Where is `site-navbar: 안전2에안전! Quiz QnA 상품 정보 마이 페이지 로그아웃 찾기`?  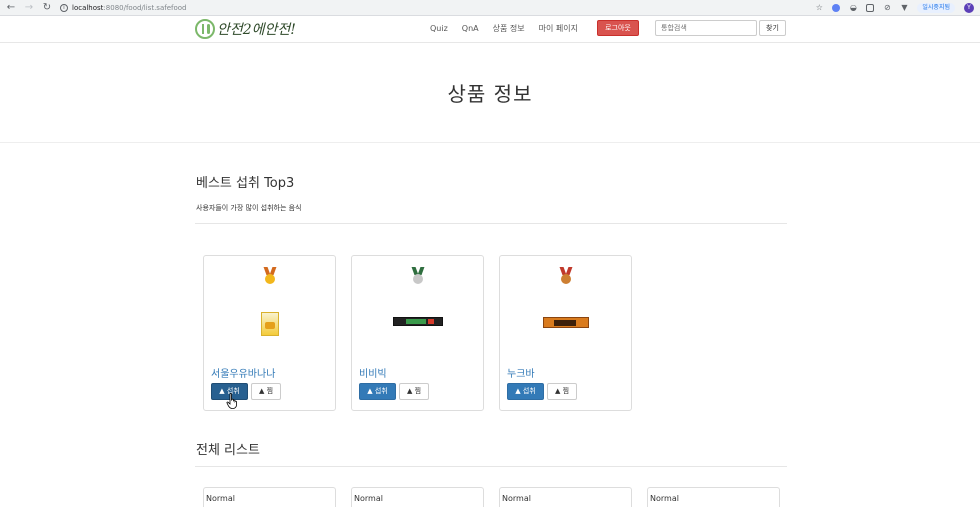
site-navbar: 안전2에안전! Quiz QnA 상품 정보 마이 페이지 로그아웃 찾기 is located at coordinates (490, 29).